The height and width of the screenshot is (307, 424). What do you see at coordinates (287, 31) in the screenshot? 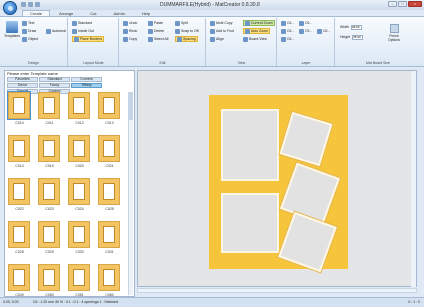
I see `layer-2: C6 -` at bounding box center [287, 31].